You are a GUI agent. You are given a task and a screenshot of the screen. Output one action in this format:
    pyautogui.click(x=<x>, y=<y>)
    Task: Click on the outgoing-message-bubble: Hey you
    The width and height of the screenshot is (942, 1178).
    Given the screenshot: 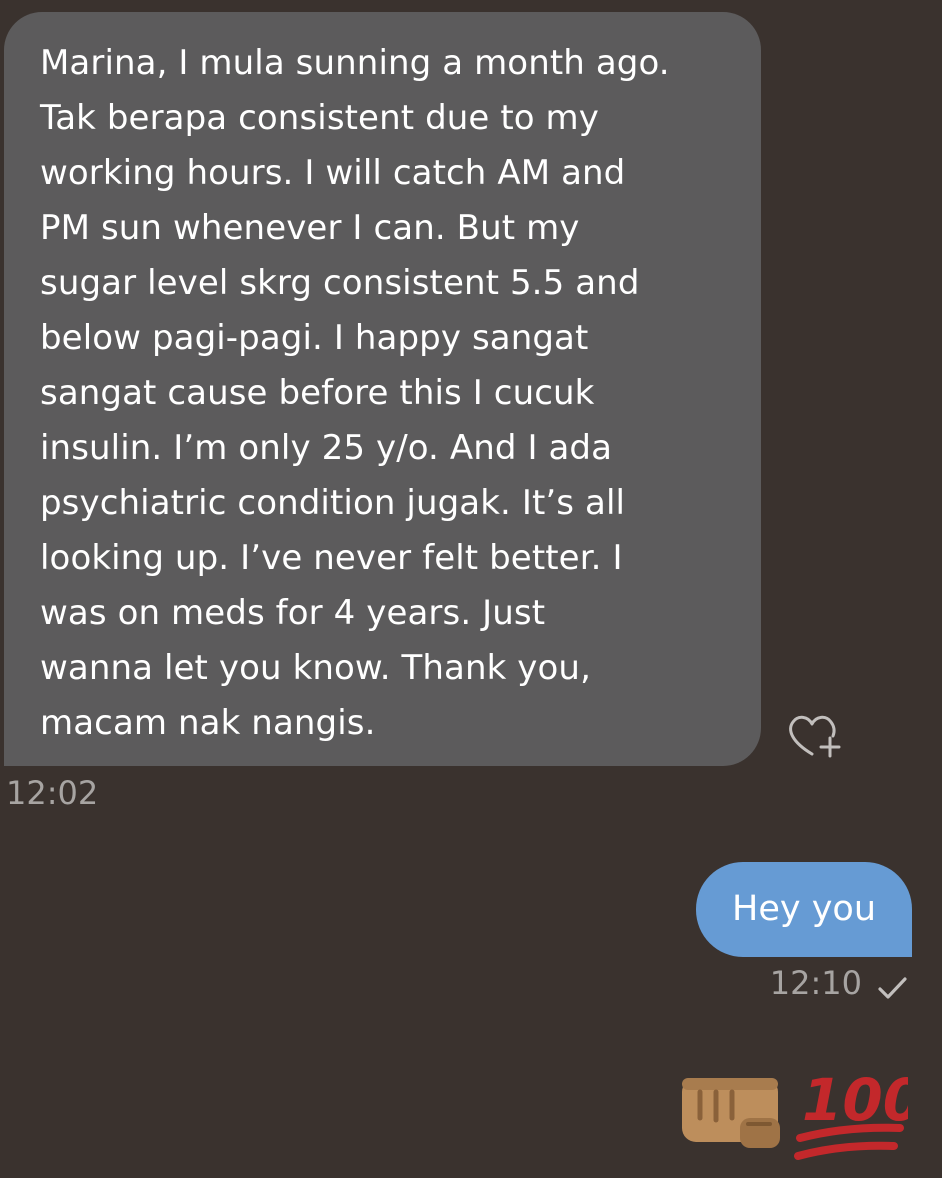 What is the action you would take?
    pyautogui.click(x=804, y=909)
    